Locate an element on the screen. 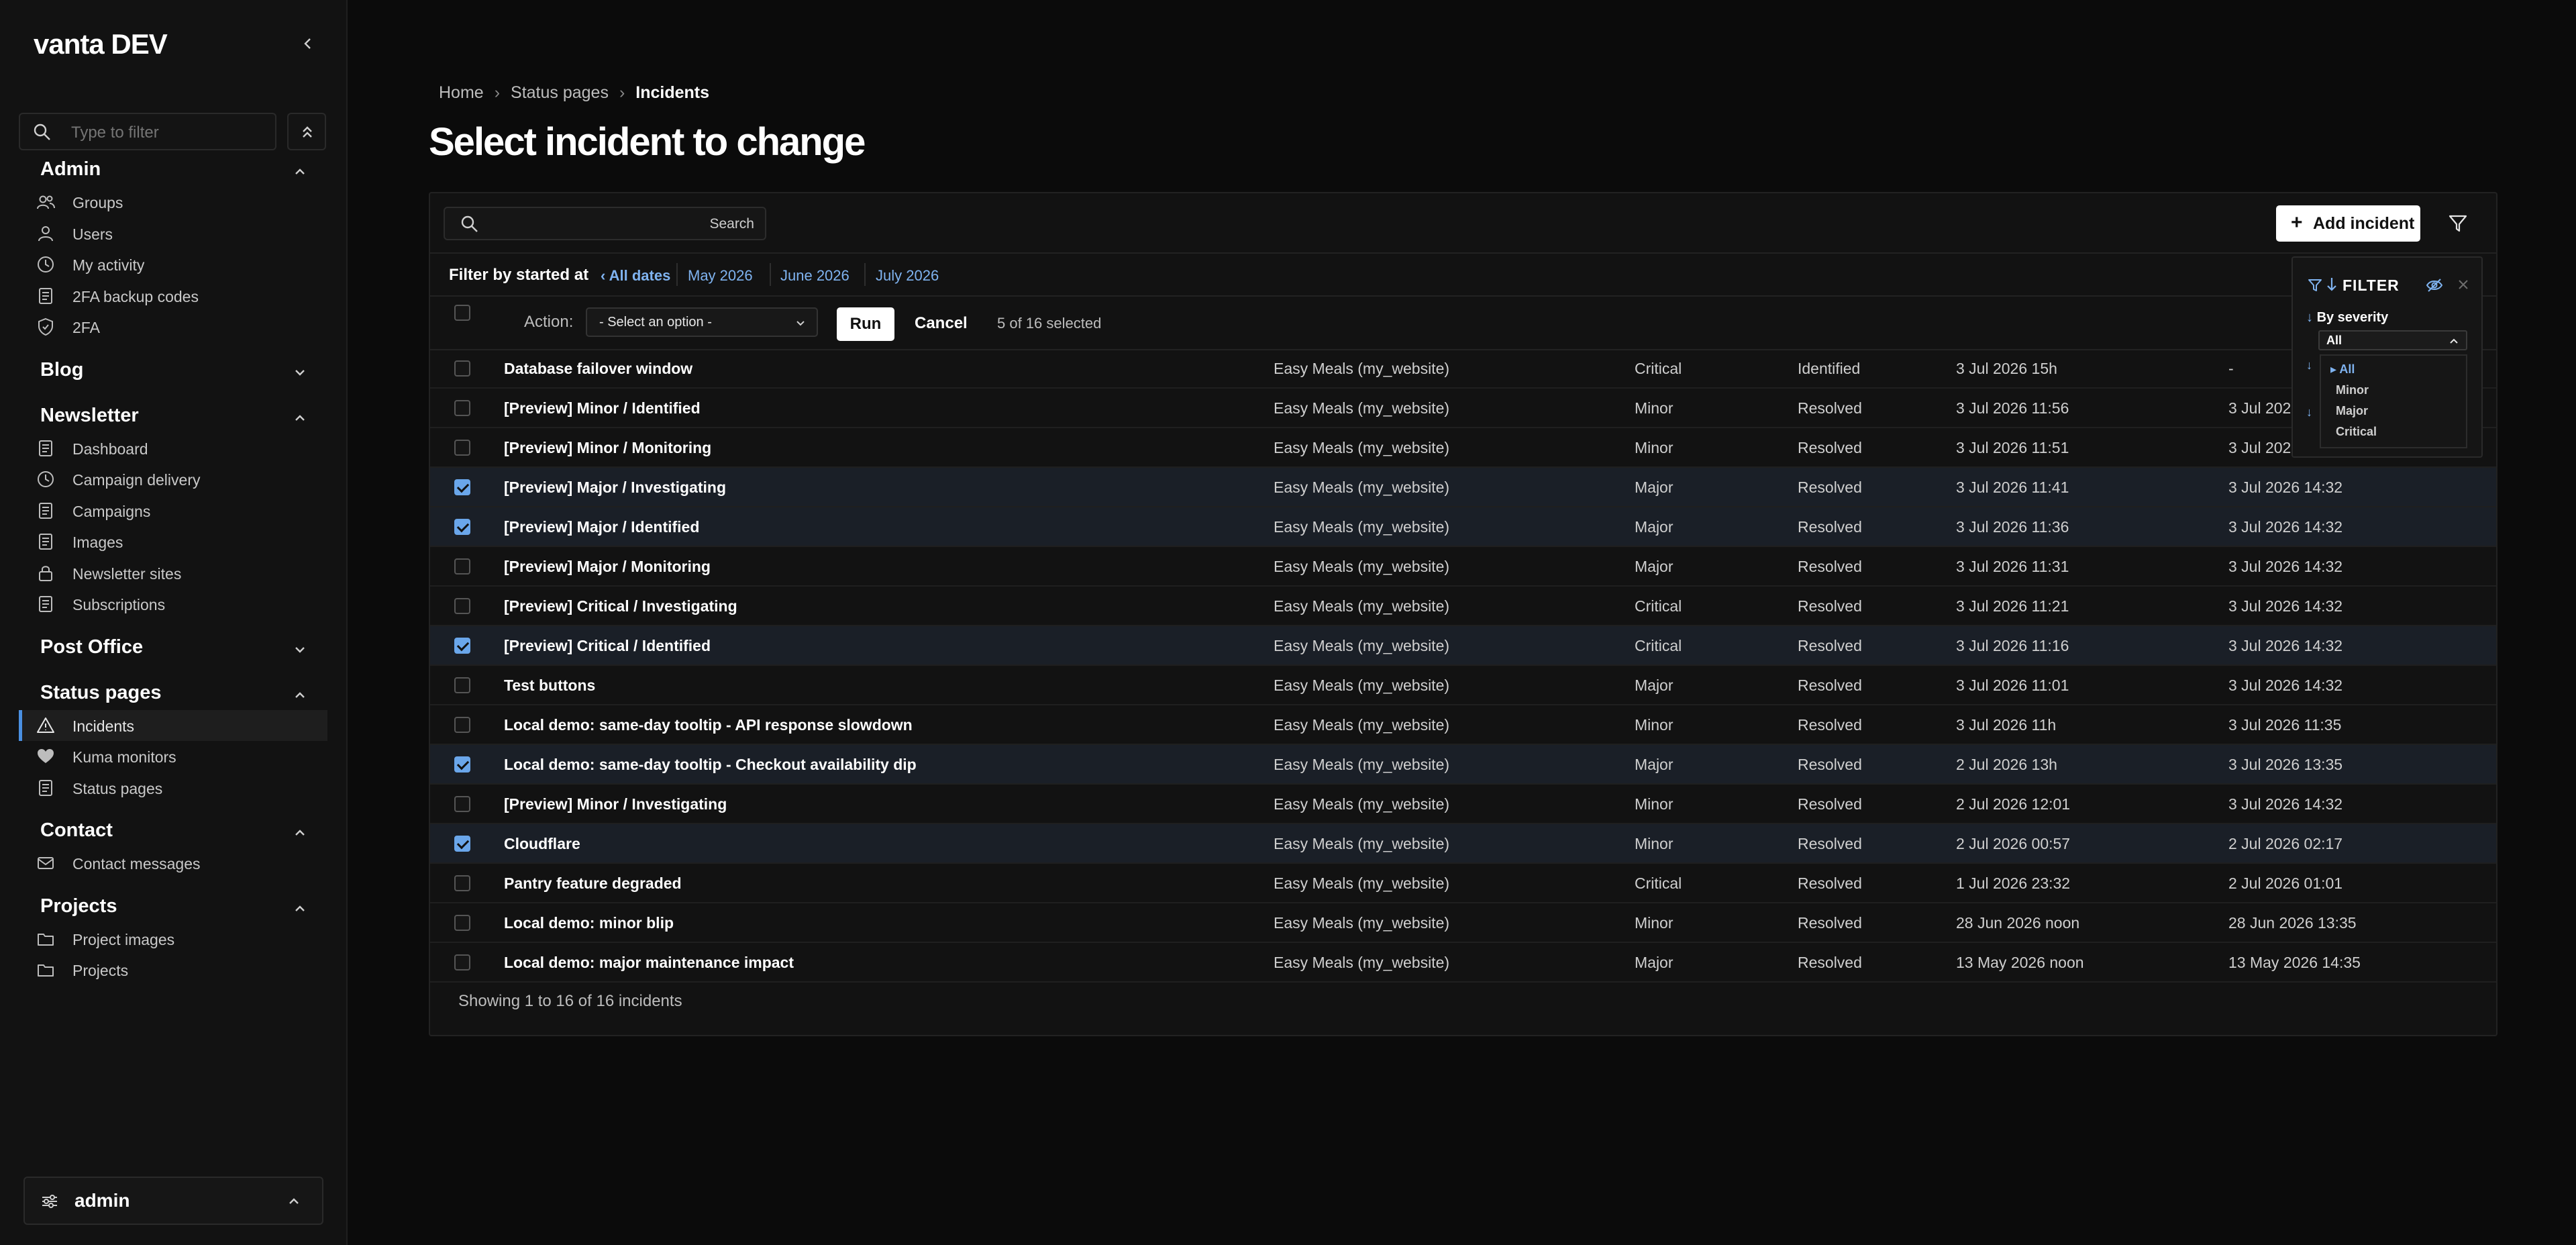 This screenshot has height=1245, width=2576. arrow-down-icon is located at coordinates (2331, 285).